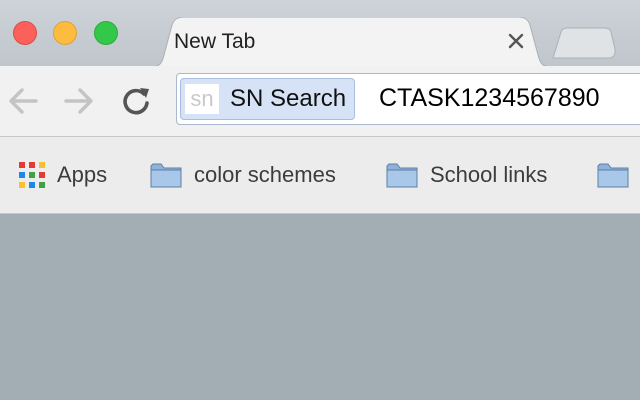 The image size is (640, 400). I want to click on reload-icon, so click(137, 101).